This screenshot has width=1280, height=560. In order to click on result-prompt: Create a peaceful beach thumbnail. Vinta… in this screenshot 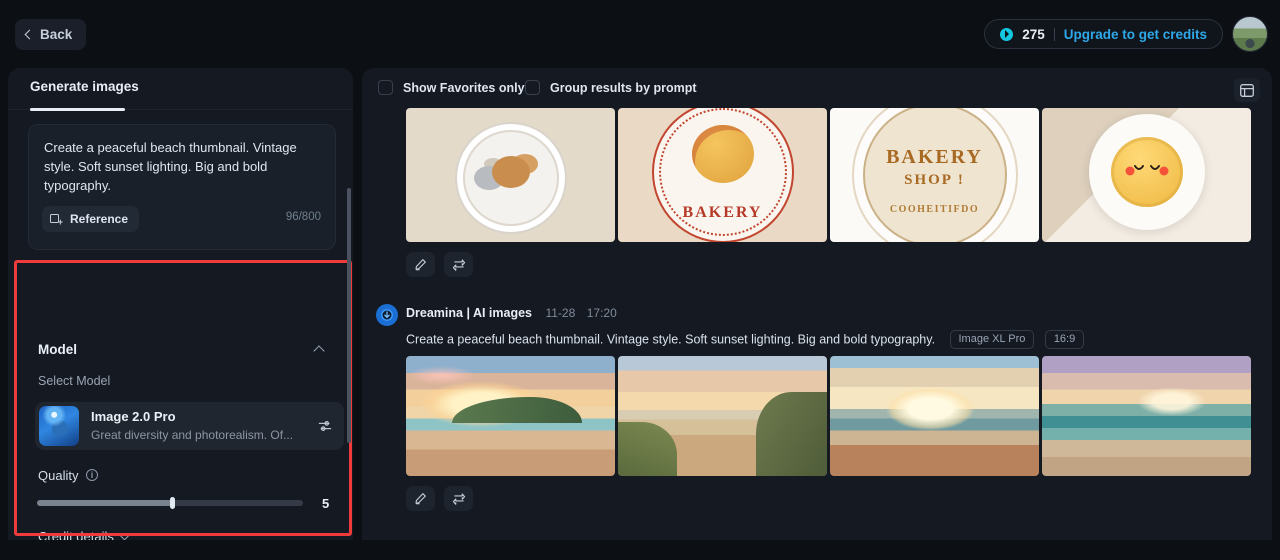, I will do `click(671, 339)`.